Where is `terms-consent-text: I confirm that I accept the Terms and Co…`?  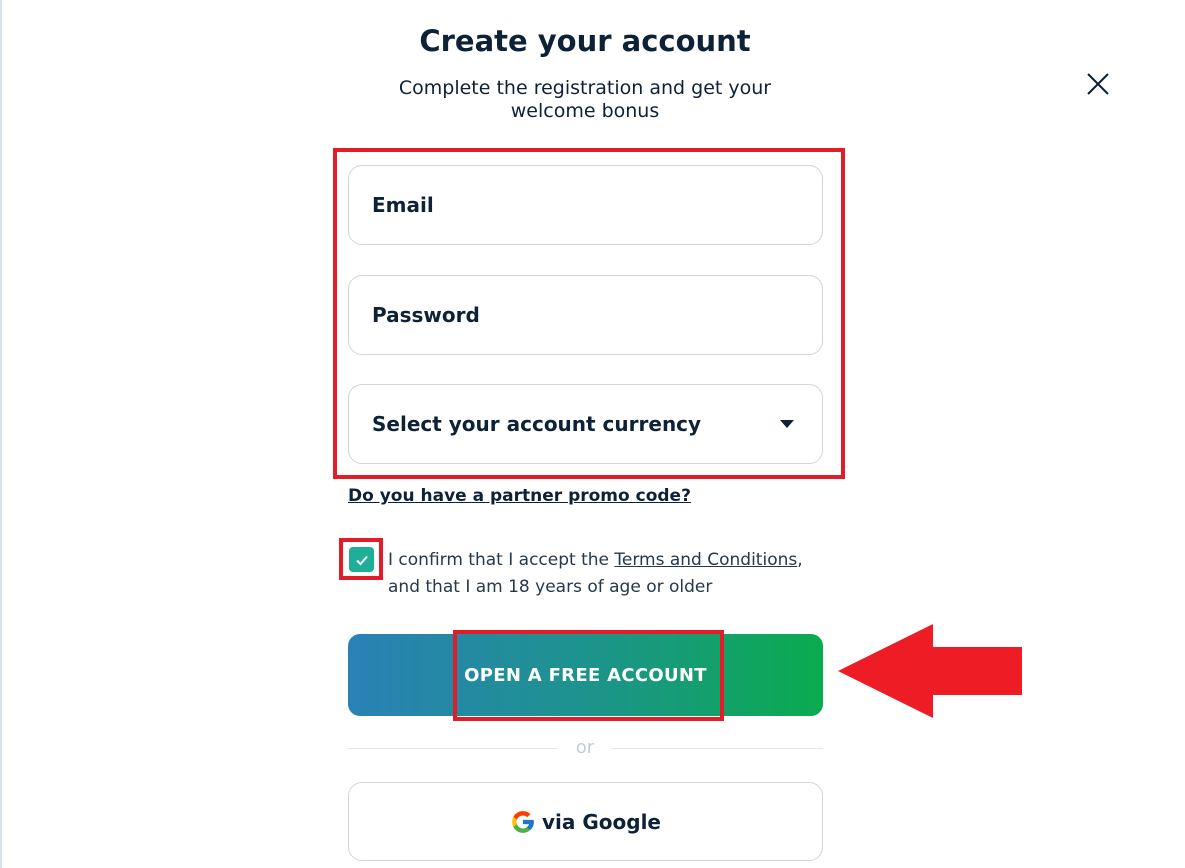
terms-consent-text: I confirm that I accept the Terms and Co… is located at coordinates (608, 574).